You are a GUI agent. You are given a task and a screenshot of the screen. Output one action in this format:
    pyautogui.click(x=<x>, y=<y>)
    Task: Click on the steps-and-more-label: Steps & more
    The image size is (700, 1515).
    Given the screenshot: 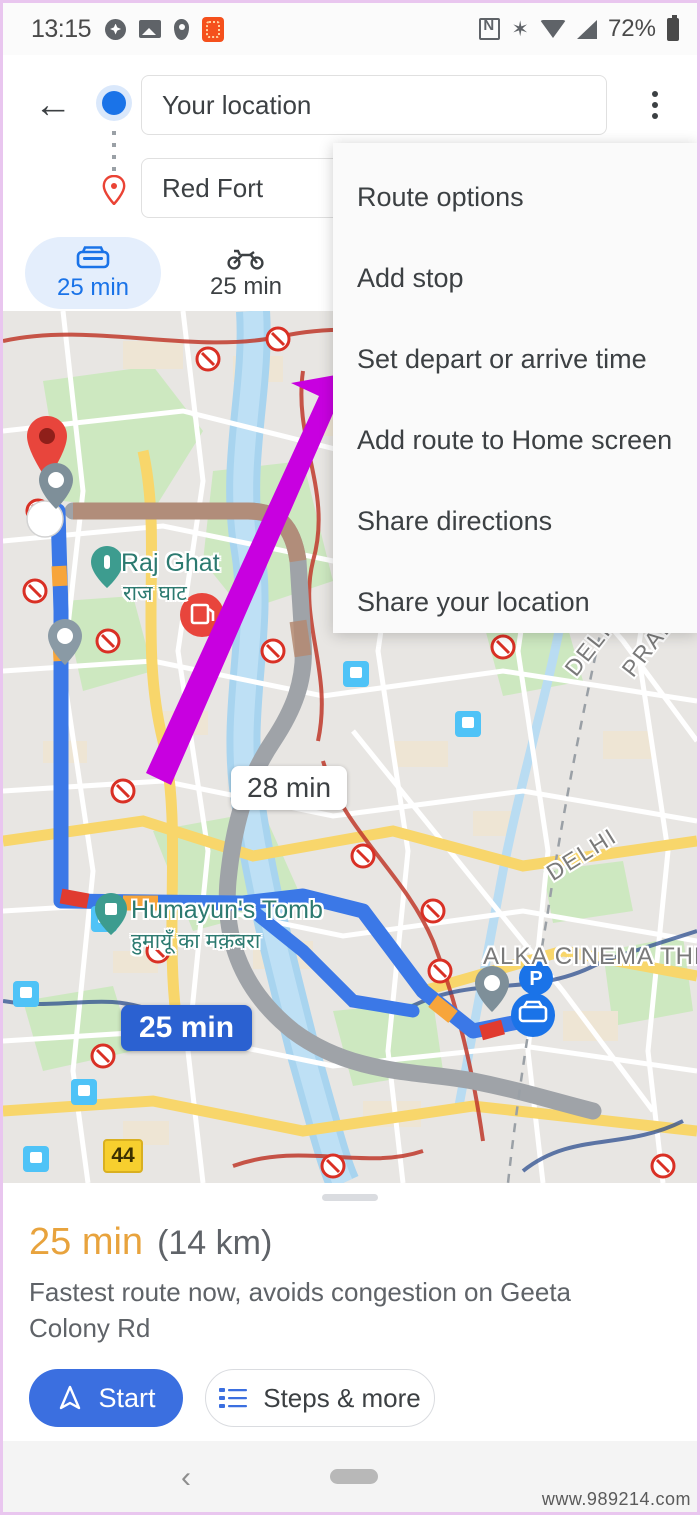 What is the action you would take?
    pyautogui.click(x=342, y=1397)
    